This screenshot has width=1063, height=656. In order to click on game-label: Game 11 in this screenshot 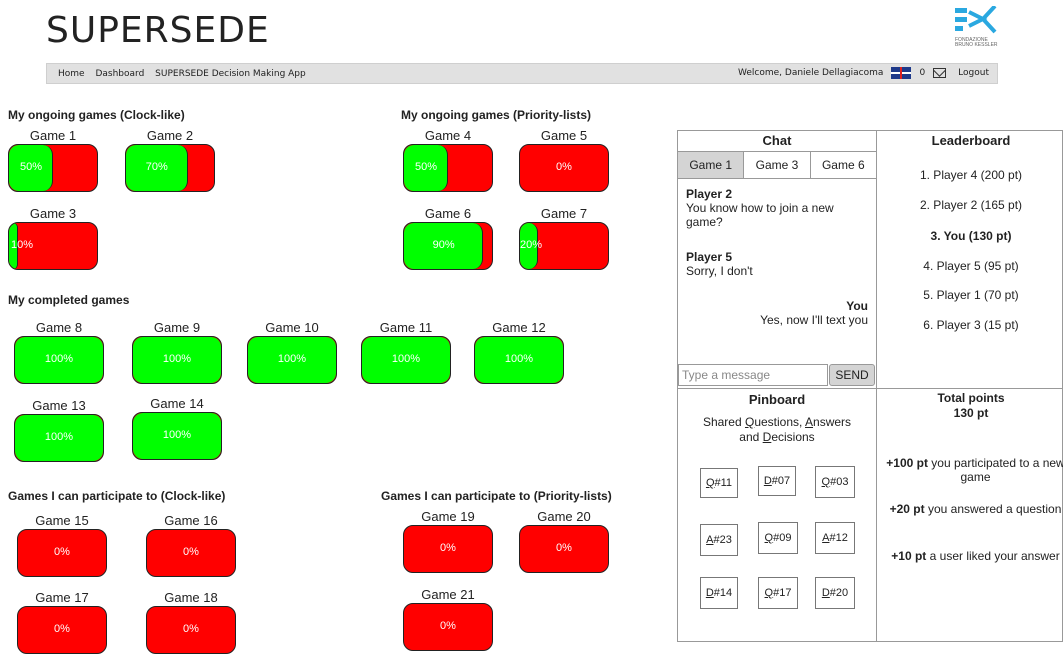, I will do `click(406, 327)`.